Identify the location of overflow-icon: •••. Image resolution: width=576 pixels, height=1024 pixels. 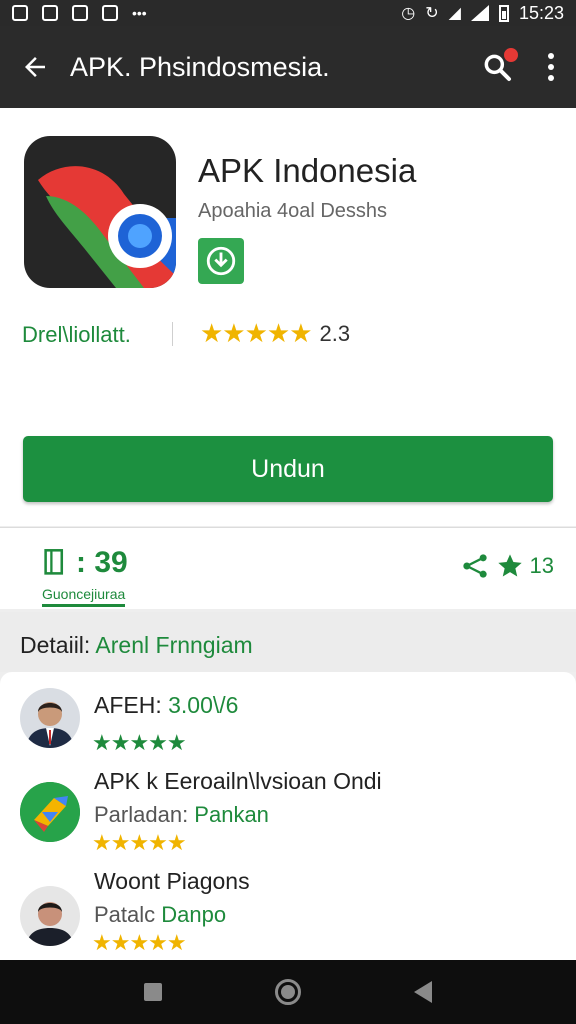
(139, 13).